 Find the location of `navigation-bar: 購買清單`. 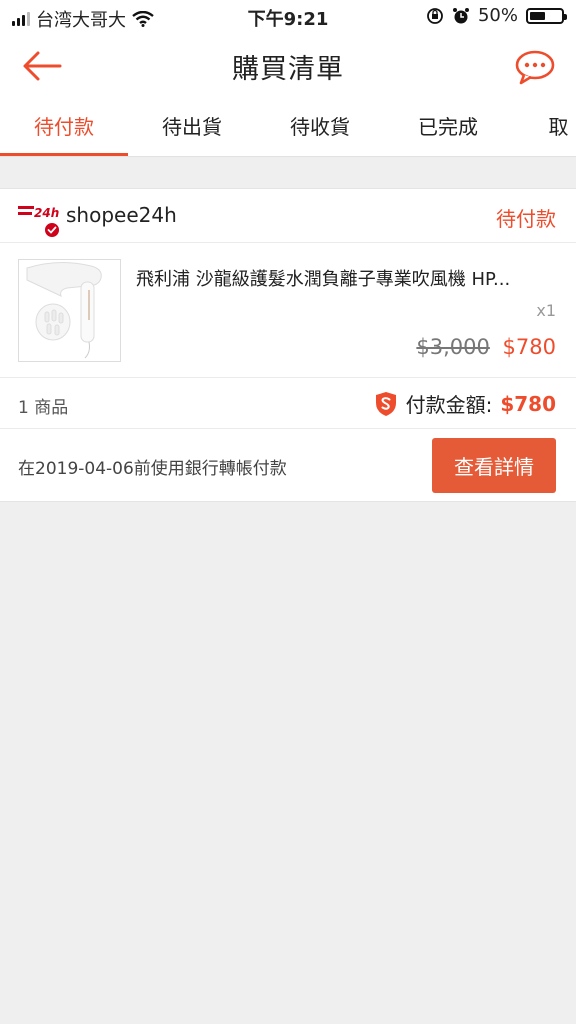

navigation-bar: 購買清單 is located at coordinates (288, 66).